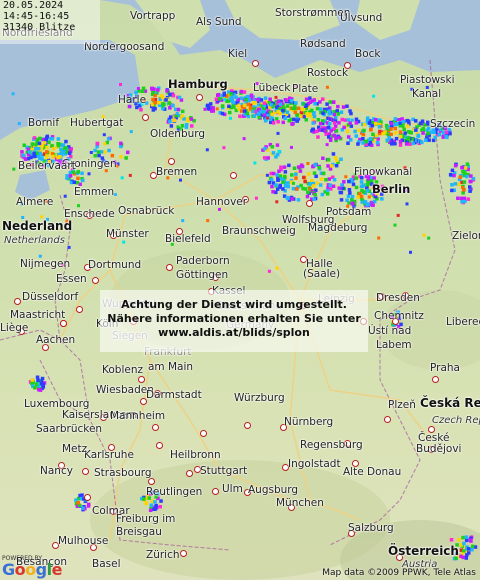 The width and height of the screenshot is (480, 580). Describe the element at coordinates (234, 304) in the screenshot. I see `notice-line-1: Achtung der Dienst wird umgestellt.` at that location.